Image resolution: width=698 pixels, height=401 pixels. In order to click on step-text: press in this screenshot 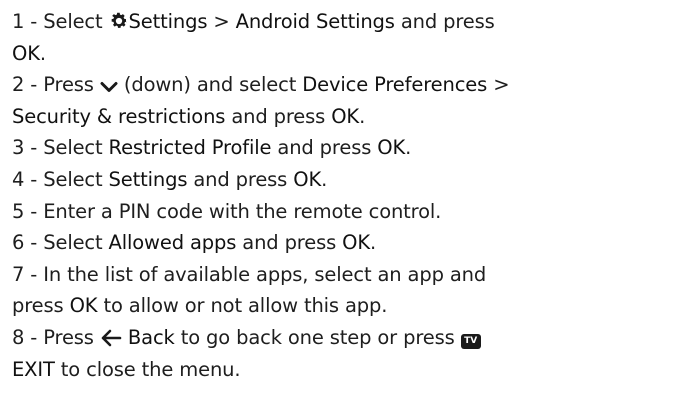, I will do `click(41, 306)`.